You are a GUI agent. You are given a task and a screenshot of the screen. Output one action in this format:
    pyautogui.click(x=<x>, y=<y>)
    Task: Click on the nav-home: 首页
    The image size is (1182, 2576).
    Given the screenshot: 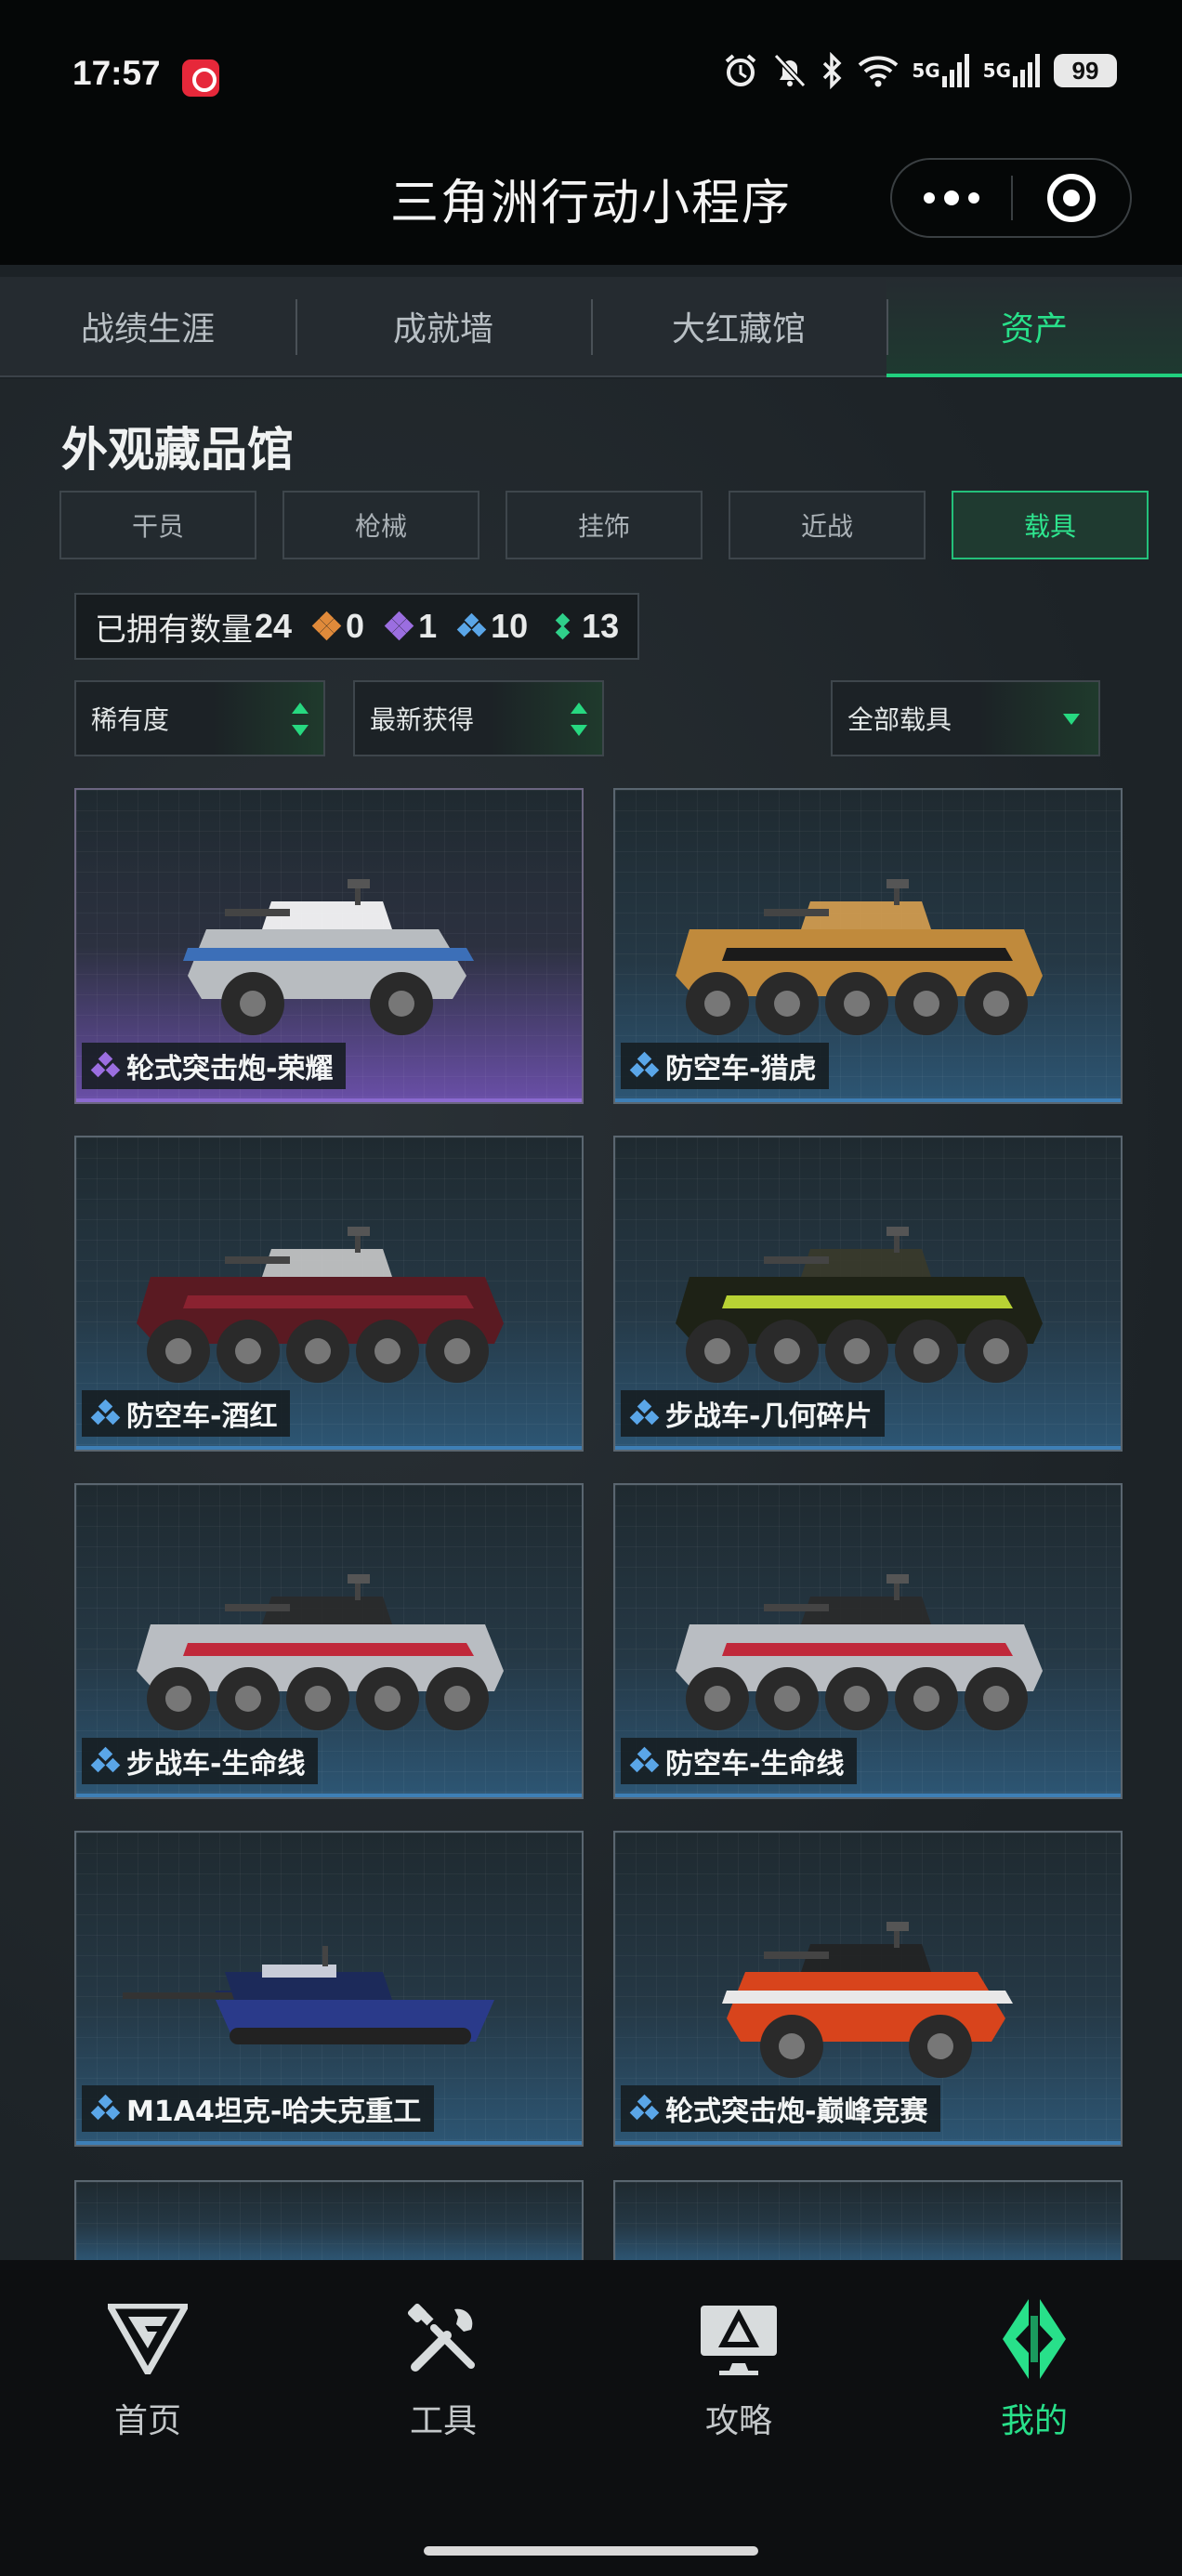 What is the action you would take?
    pyautogui.click(x=148, y=2369)
    